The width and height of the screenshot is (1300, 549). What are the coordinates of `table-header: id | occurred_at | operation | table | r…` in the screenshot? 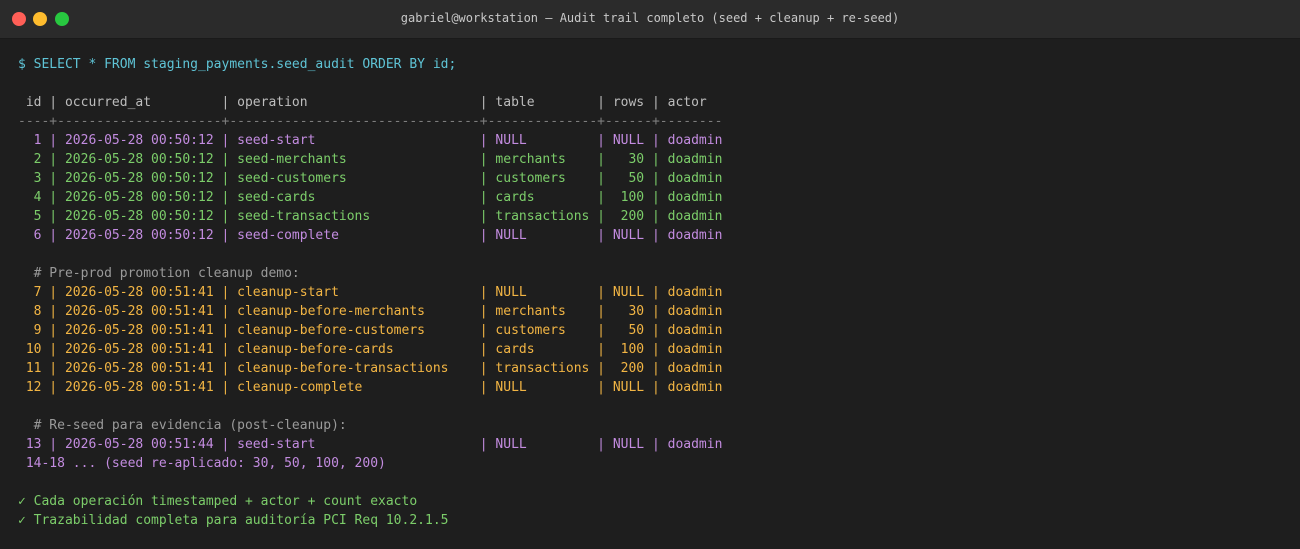 It's located at (362, 102).